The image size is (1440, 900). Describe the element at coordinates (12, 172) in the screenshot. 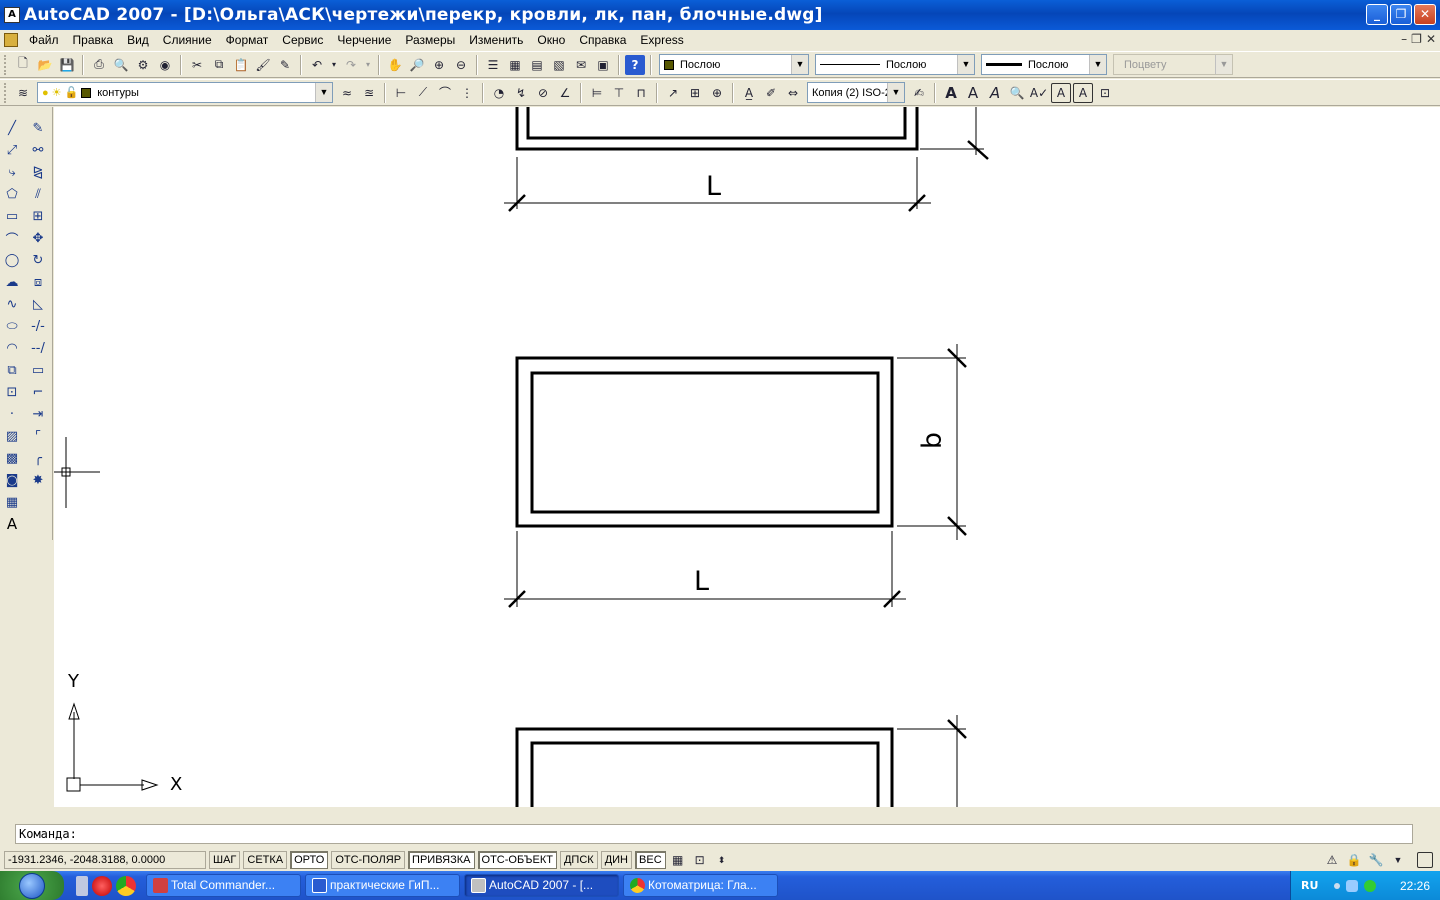

I see `polyline-icon: ⤷` at that location.